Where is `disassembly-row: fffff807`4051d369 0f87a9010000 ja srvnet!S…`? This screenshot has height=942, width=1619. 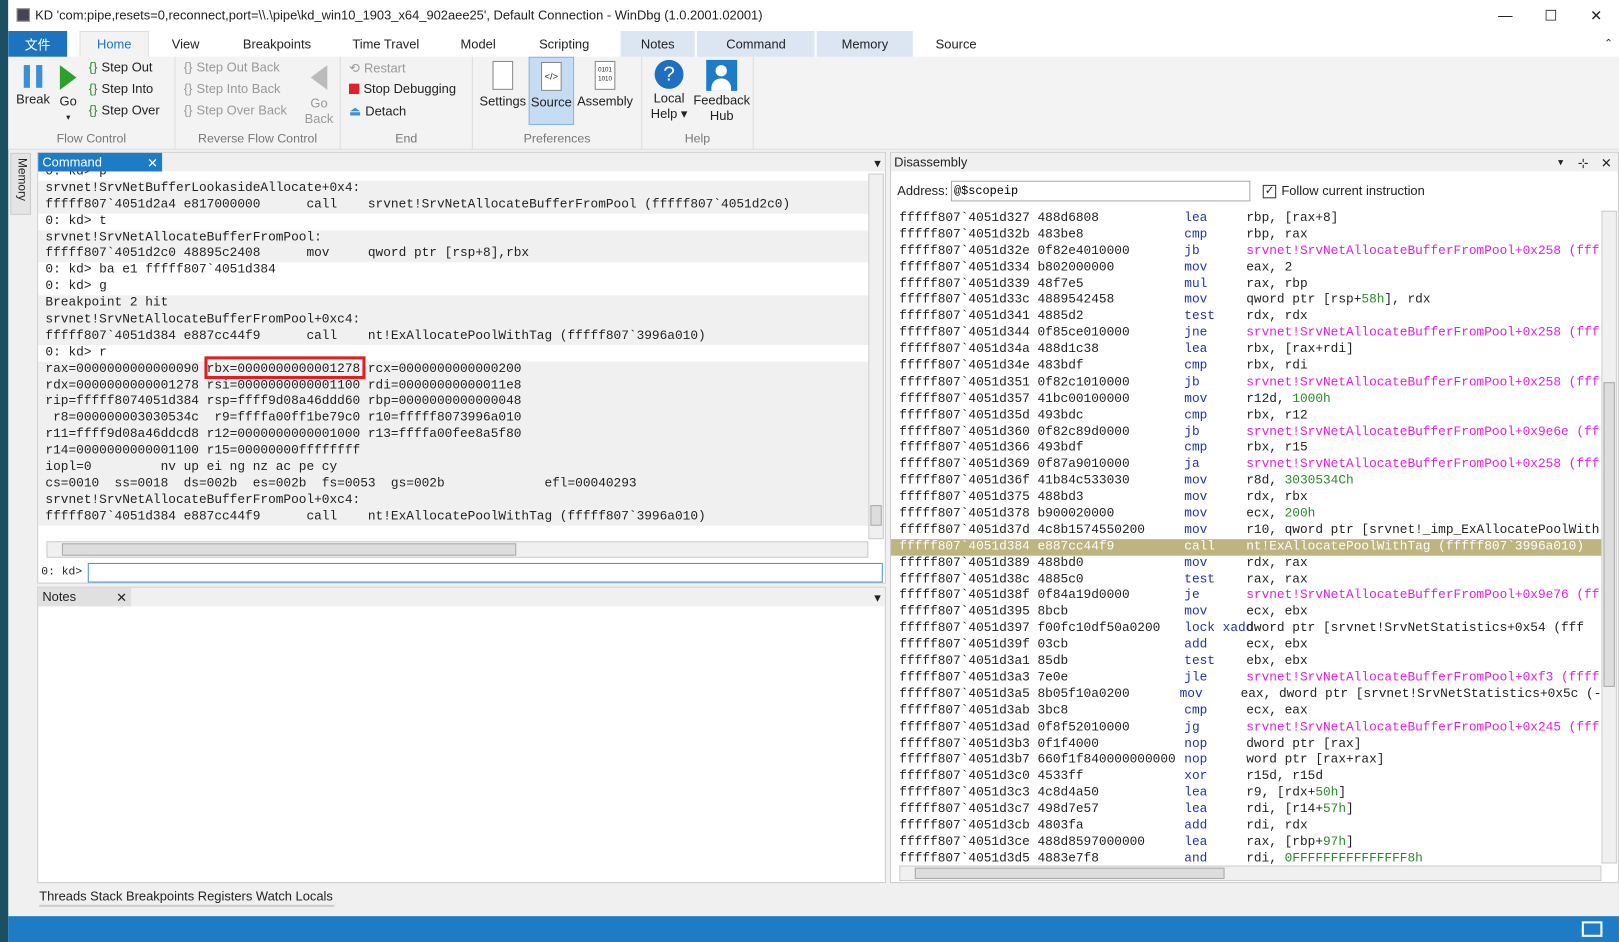 disassembly-row: fffff807`4051d369 0f87a9010000 ja srvnet!S… is located at coordinates (1246, 465).